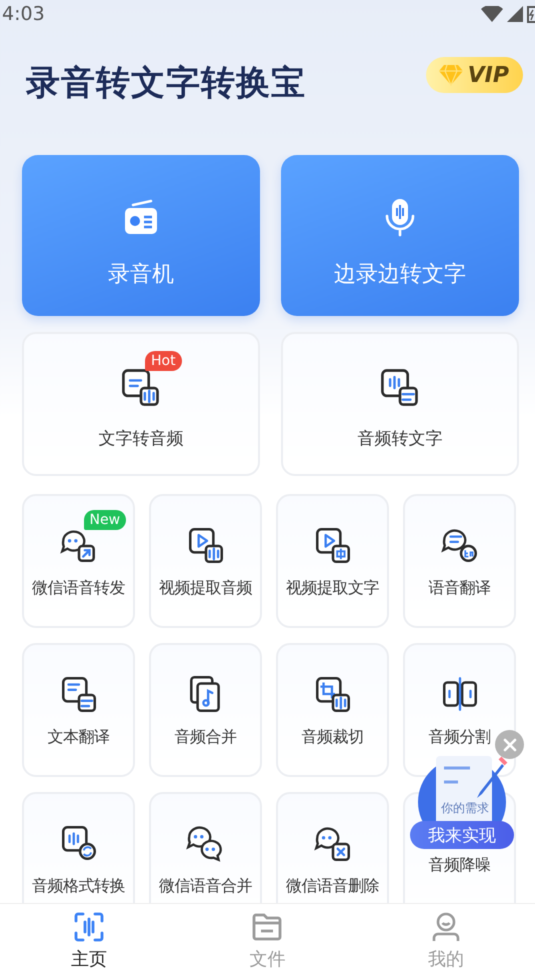 The width and height of the screenshot is (535, 977). What do you see at coordinates (89, 926) in the screenshot?
I see `home-icon` at bounding box center [89, 926].